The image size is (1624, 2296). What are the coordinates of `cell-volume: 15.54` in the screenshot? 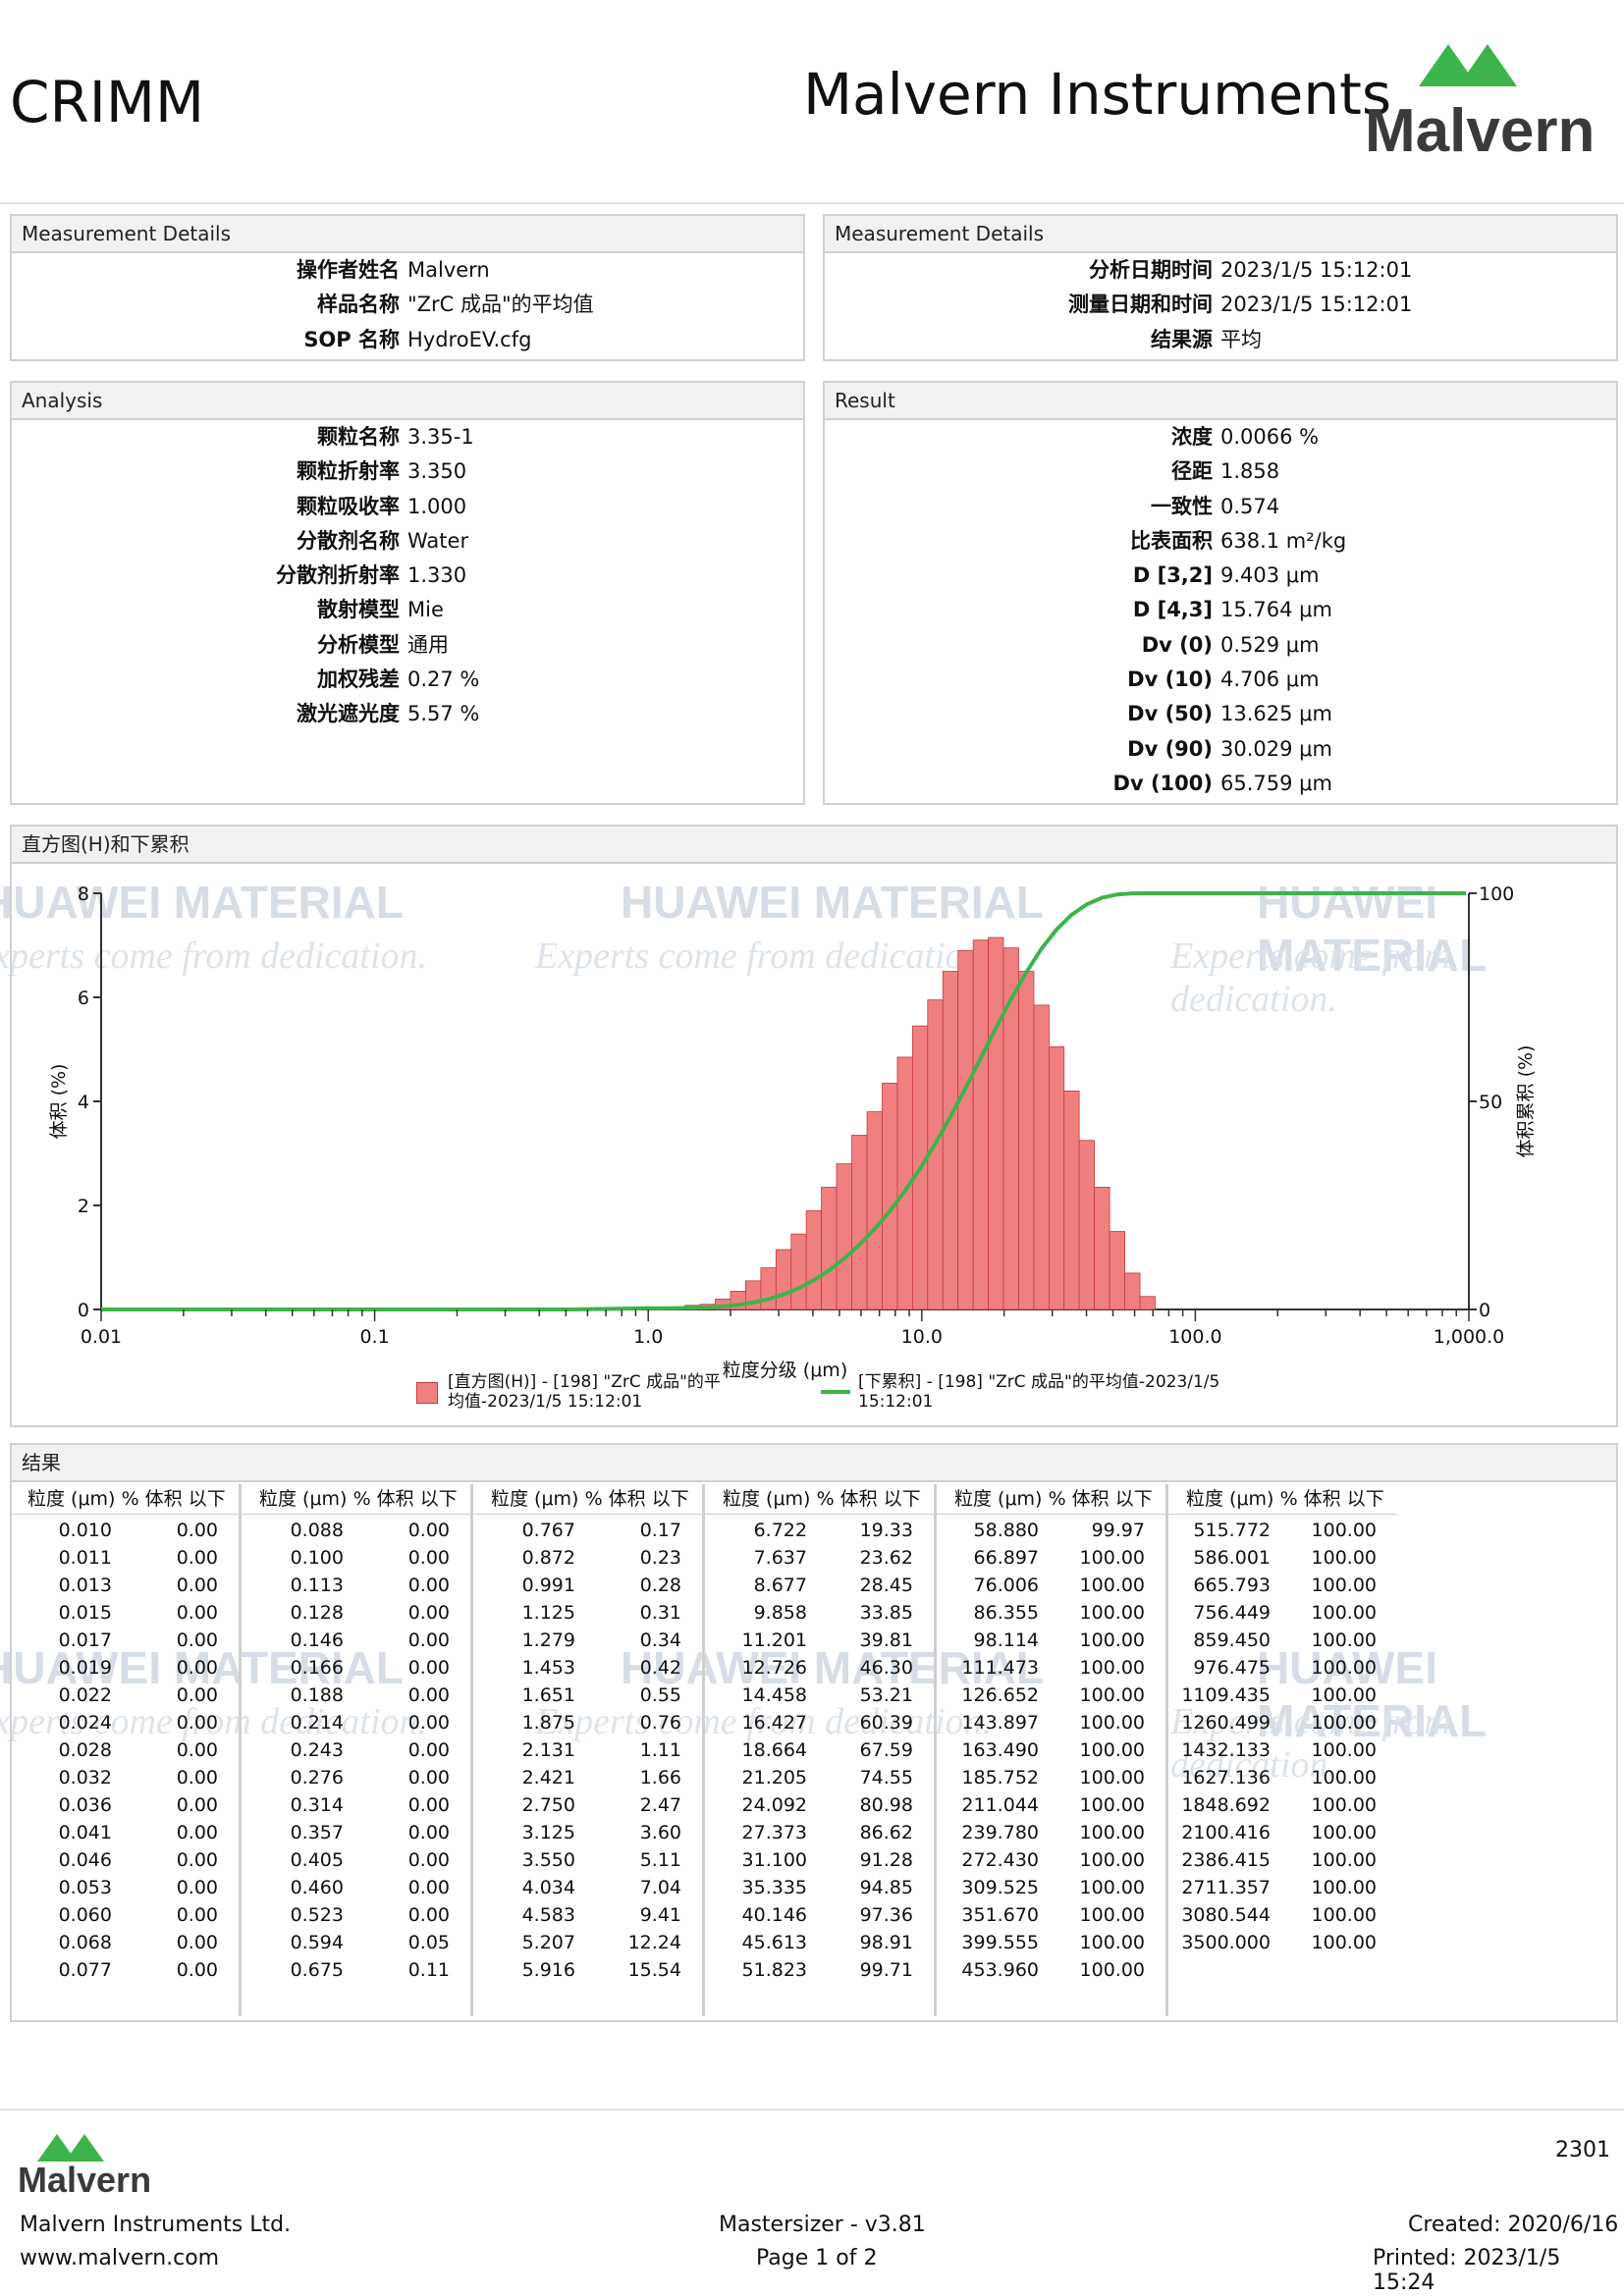 It's located at (654, 1970).